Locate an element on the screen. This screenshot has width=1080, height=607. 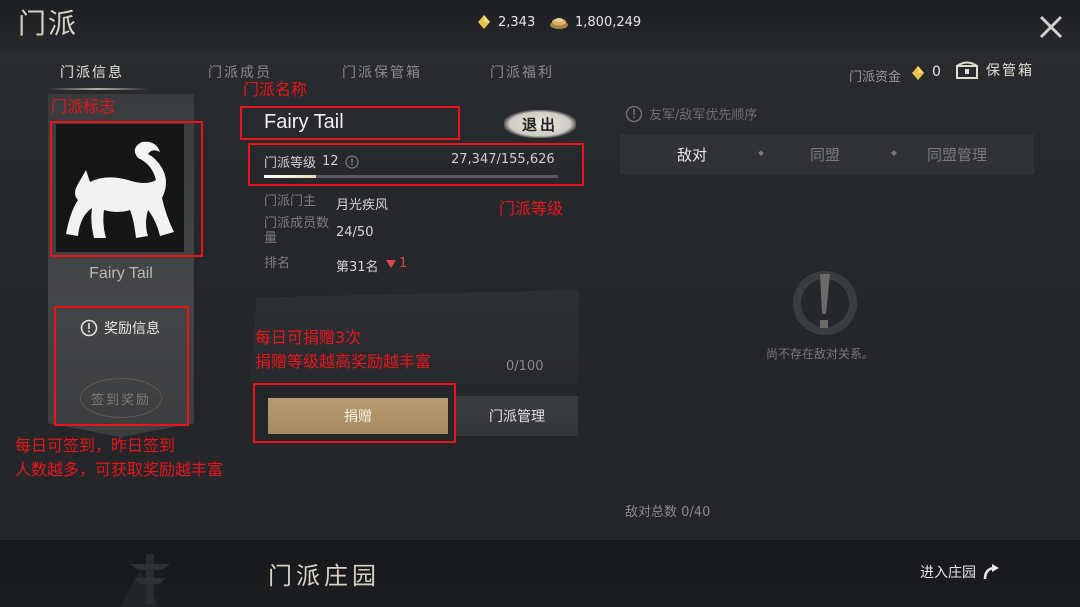
empty-relations-text: 尚不存在敌对关系。 is located at coordinates (820, 354).